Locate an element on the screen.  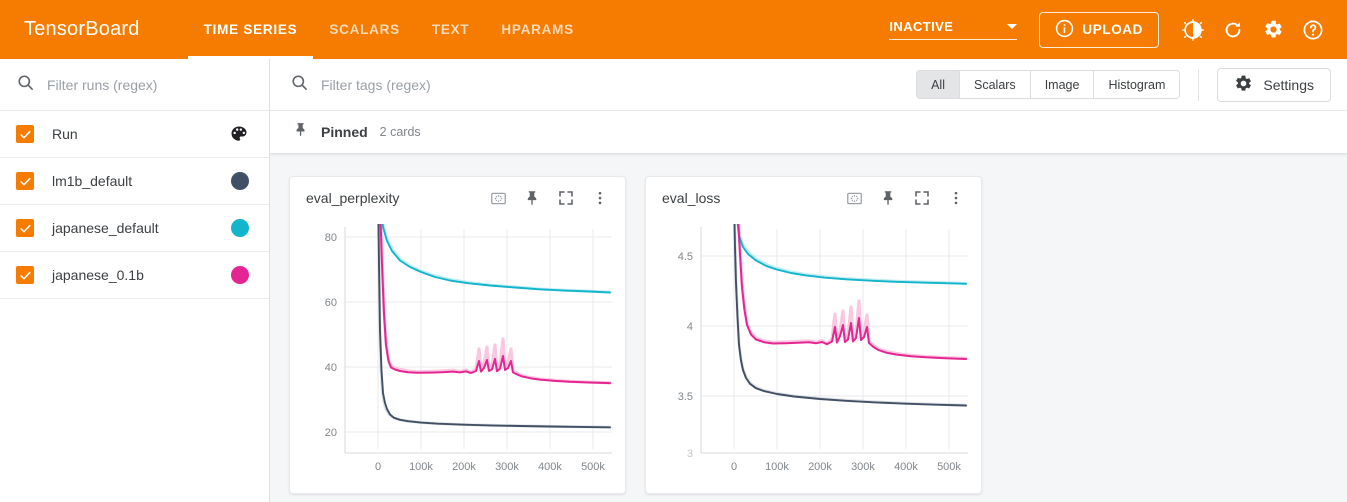
info-icon is located at coordinates (1064, 30).